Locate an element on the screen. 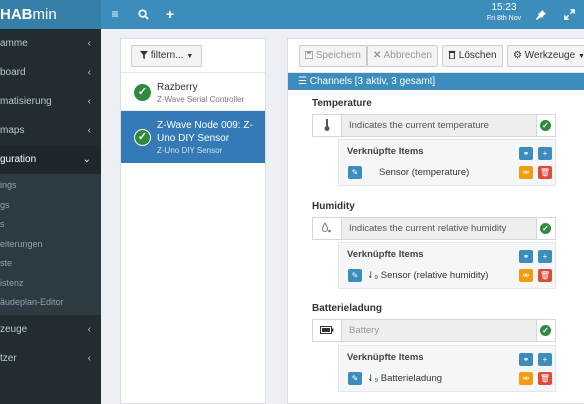 Image resolution: width=584 pixels, height=404 pixels. channel-description: Indicates the current relative humidity is located at coordinates (439, 228).